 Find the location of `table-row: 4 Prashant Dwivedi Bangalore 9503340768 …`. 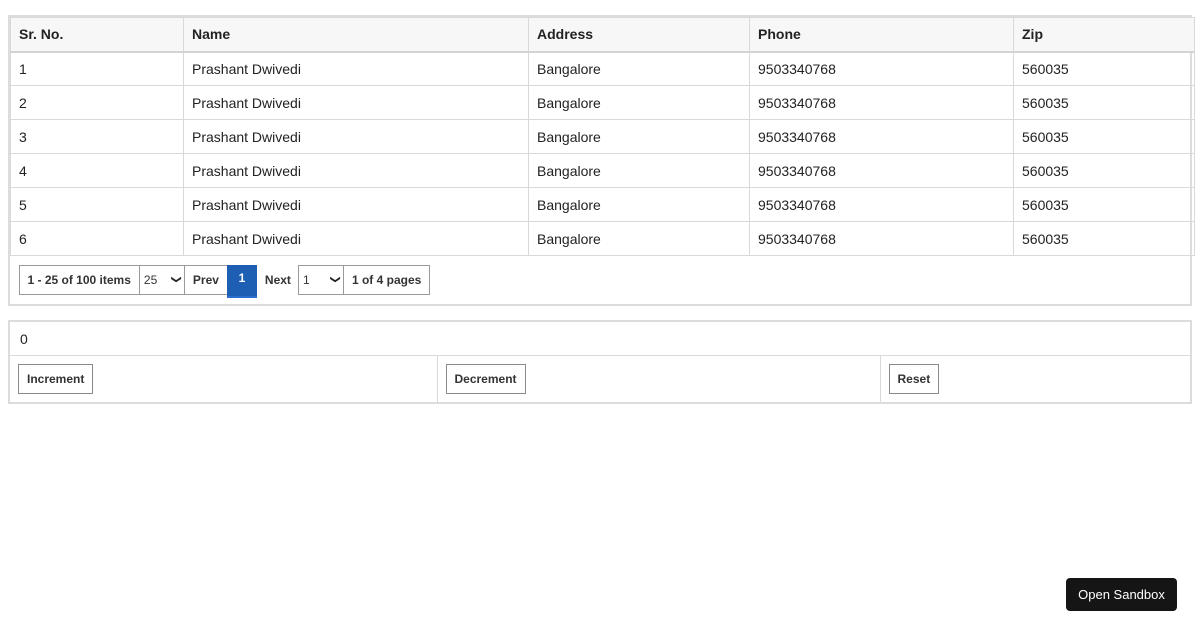

table-row: 4 Prashant Dwivedi Bangalore 9503340768 … is located at coordinates (602, 170).